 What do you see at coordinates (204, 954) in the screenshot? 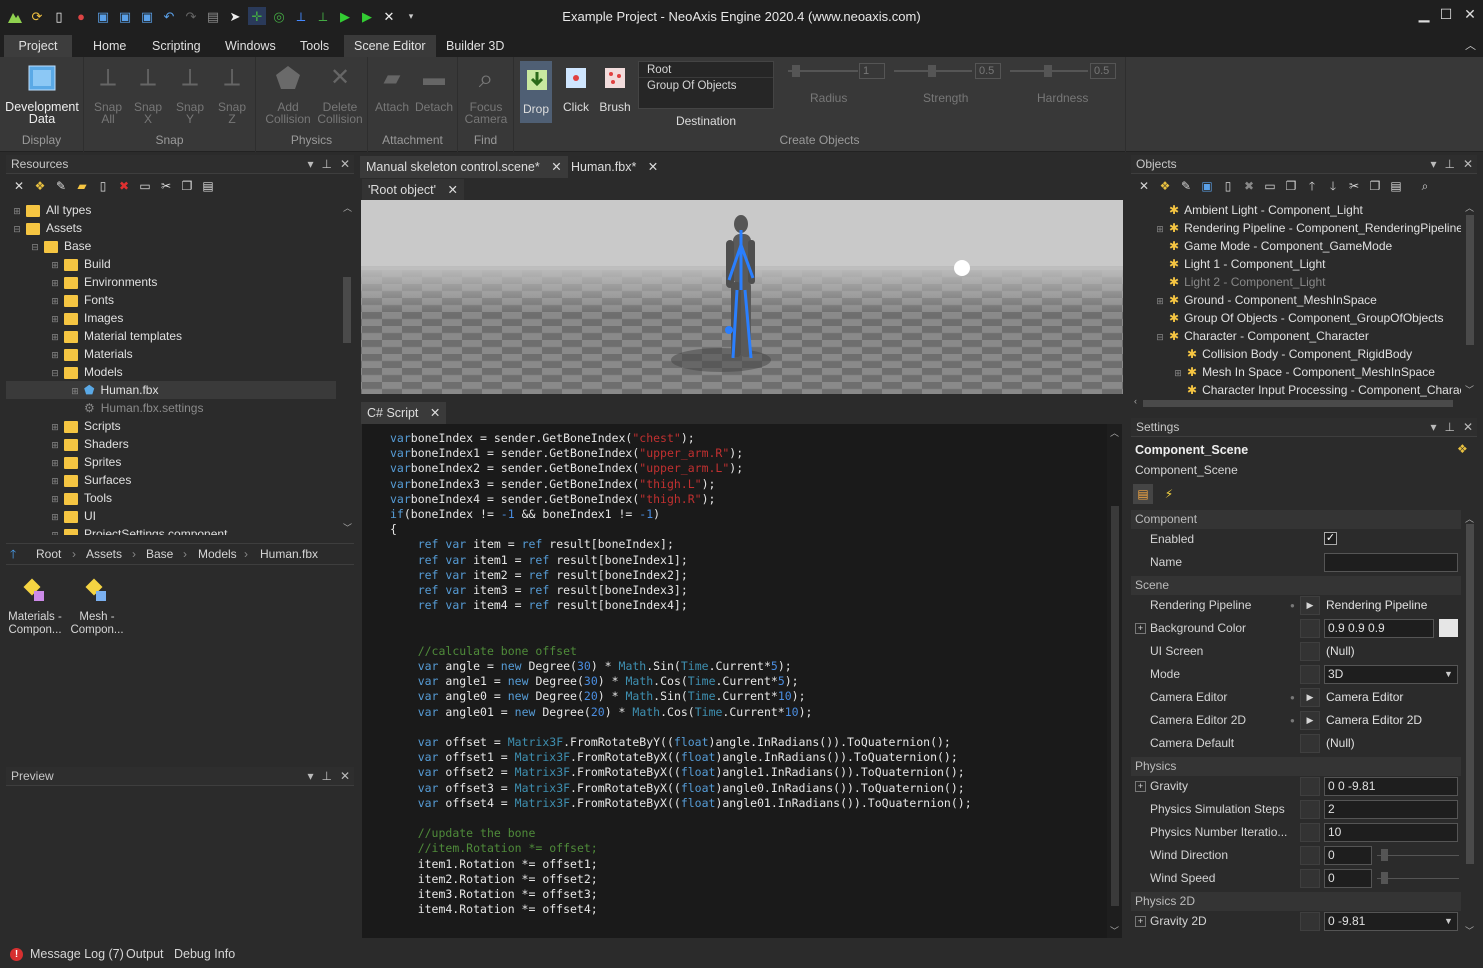
I see `debug-info-button: Debug Info` at bounding box center [204, 954].